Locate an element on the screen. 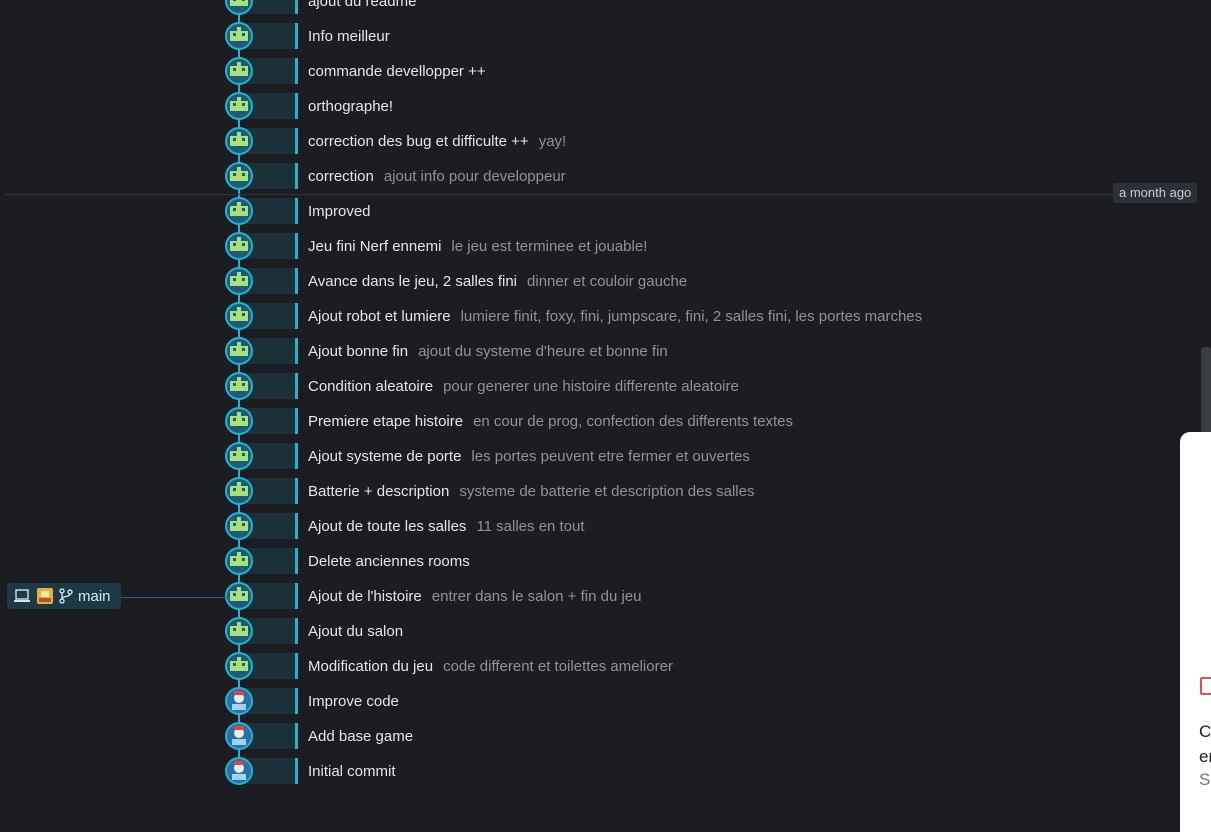 Image resolution: width=1211 pixels, height=832 pixels. commit-row: Delete anciennes rooms is located at coordinates (746, 561).